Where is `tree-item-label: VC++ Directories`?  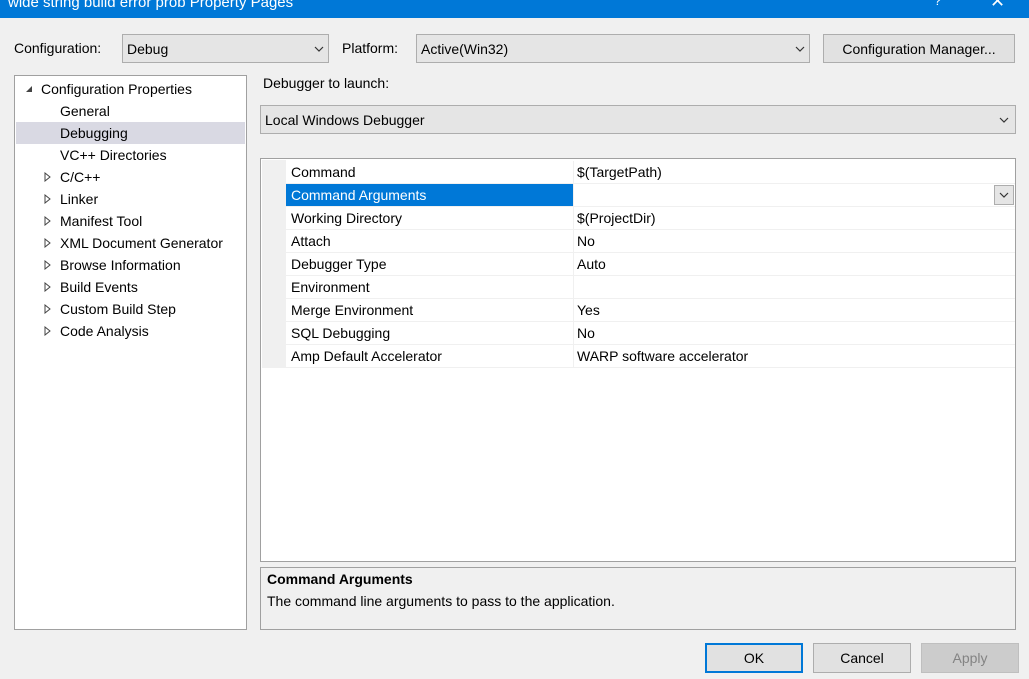
tree-item-label: VC++ Directories is located at coordinates (113, 155).